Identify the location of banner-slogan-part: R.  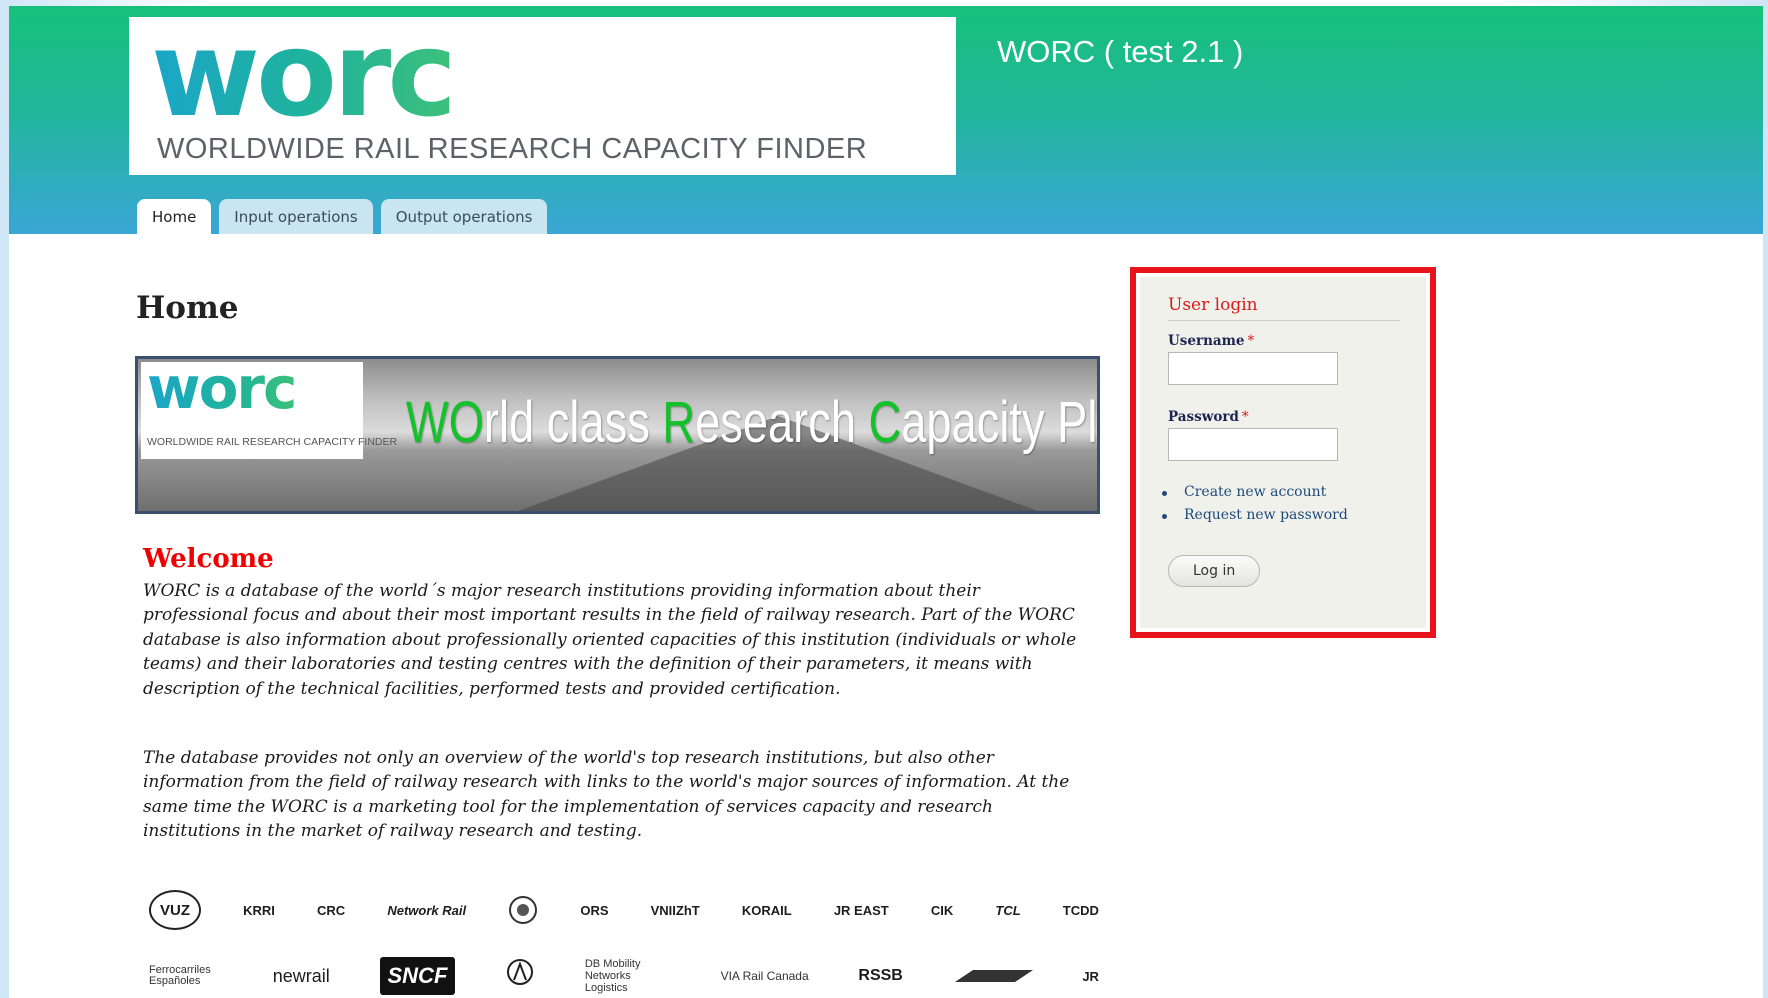
(679, 422).